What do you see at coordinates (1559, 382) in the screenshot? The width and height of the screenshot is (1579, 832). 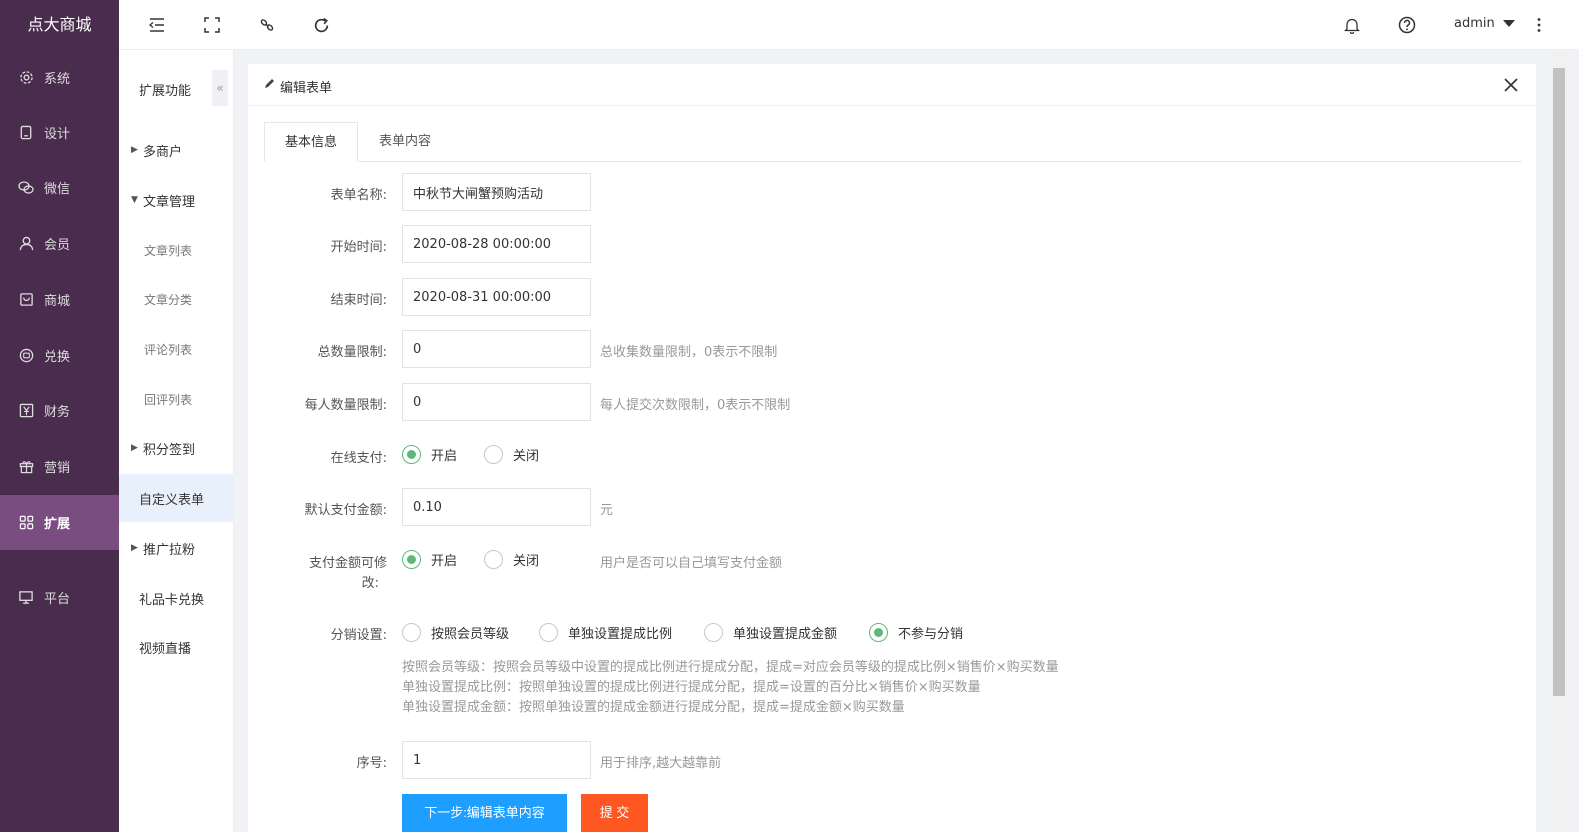 I see `scrollbar-thumb` at bounding box center [1559, 382].